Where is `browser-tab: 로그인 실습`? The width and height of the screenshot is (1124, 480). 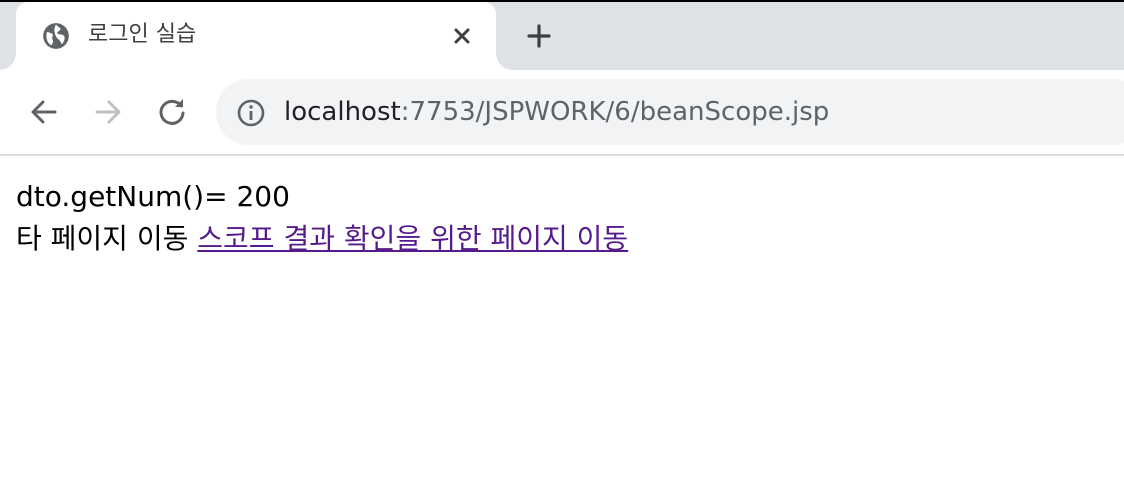 browser-tab: 로그인 실습 is located at coordinates (256, 36).